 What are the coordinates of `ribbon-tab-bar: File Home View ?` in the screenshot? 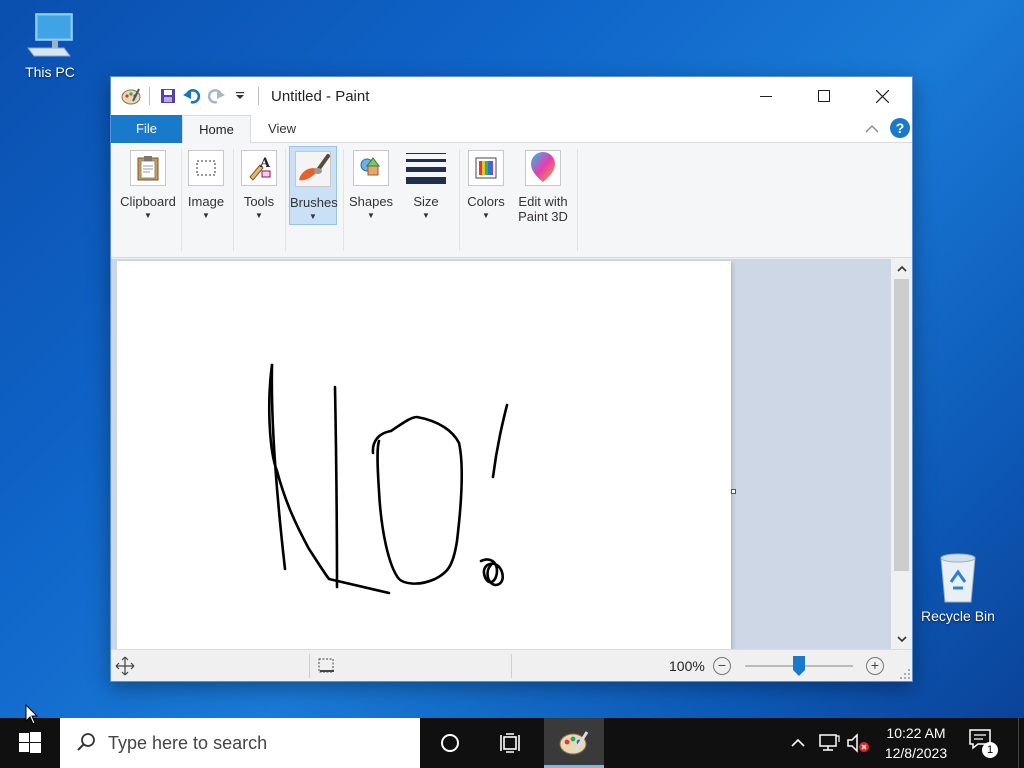 It's located at (511, 129).